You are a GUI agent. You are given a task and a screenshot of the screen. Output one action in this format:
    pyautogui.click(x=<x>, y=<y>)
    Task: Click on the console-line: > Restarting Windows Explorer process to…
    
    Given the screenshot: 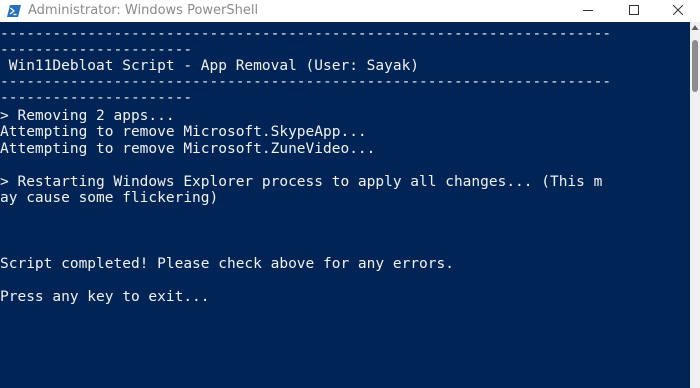 What is the action you would take?
    pyautogui.click(x=301, y=182)
    